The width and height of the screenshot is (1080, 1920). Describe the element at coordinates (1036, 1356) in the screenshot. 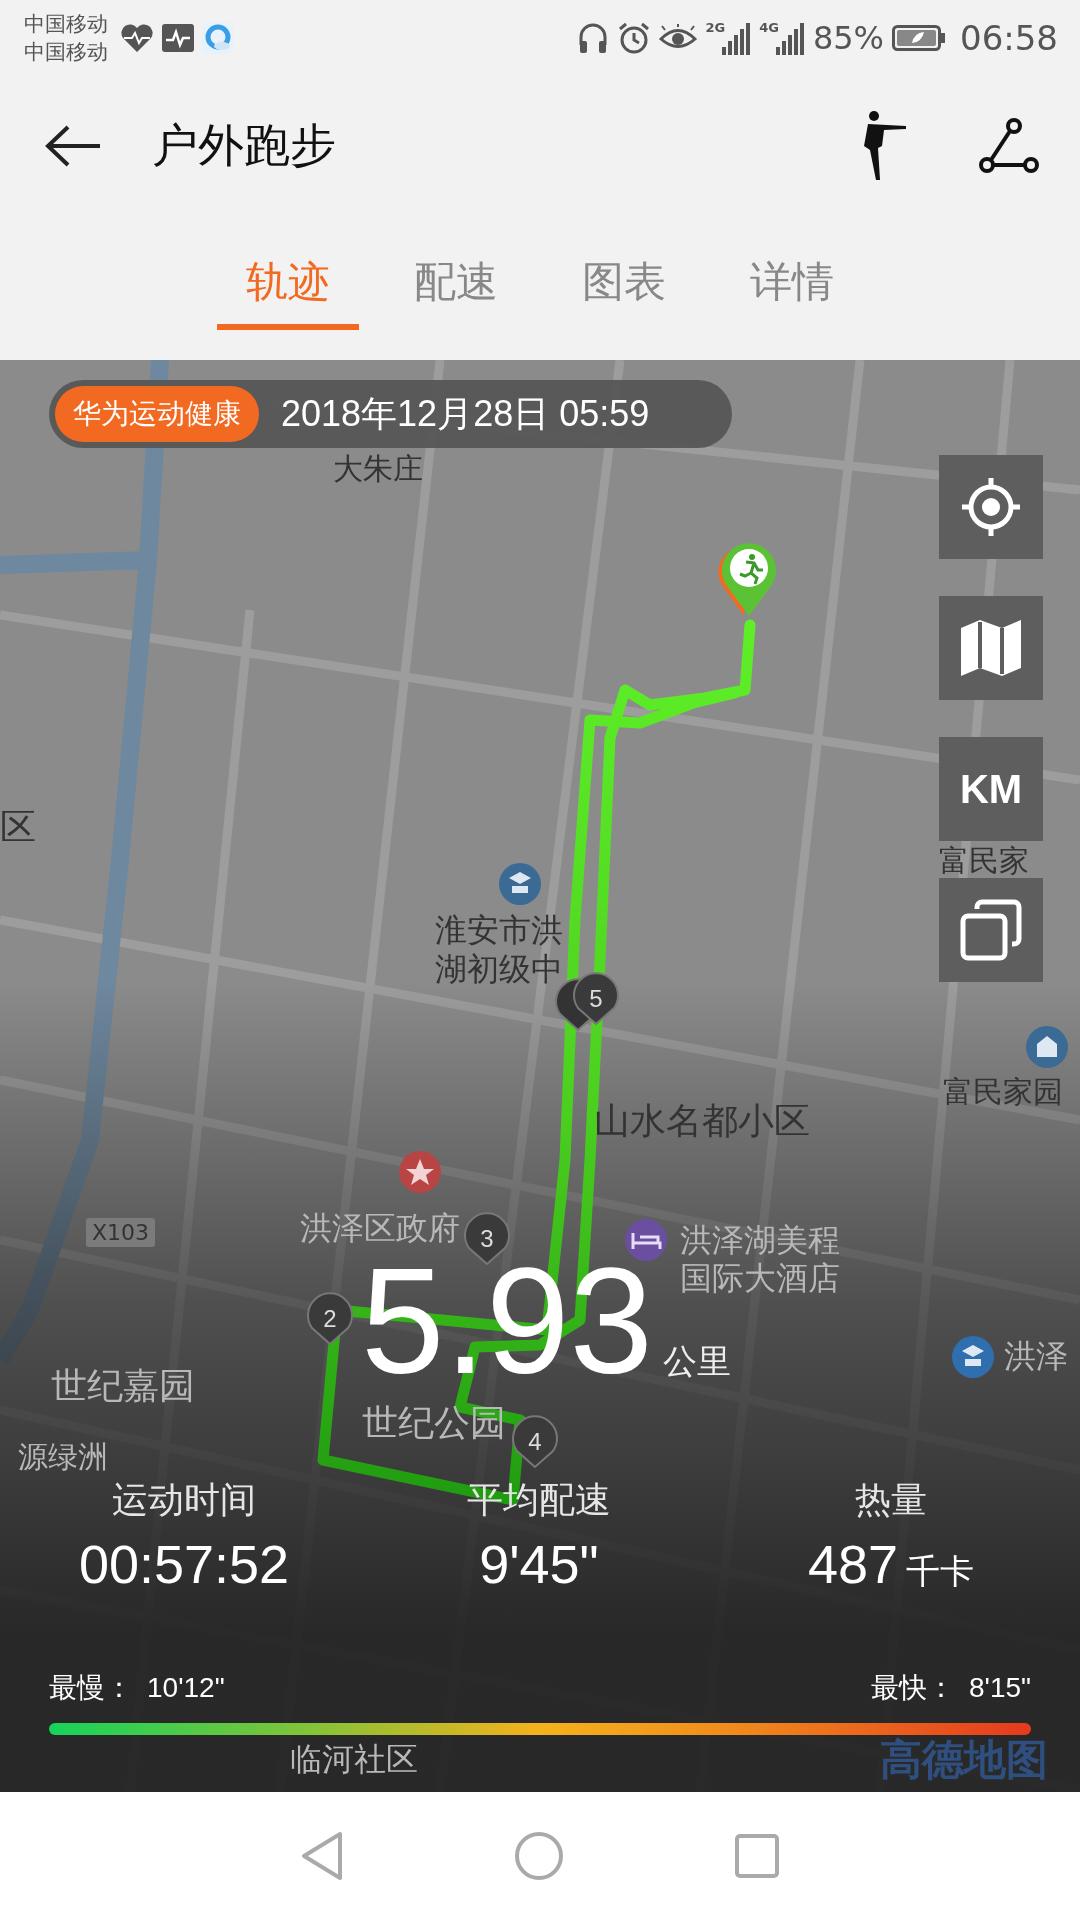

I see `place-label: 洪泽` at that location.